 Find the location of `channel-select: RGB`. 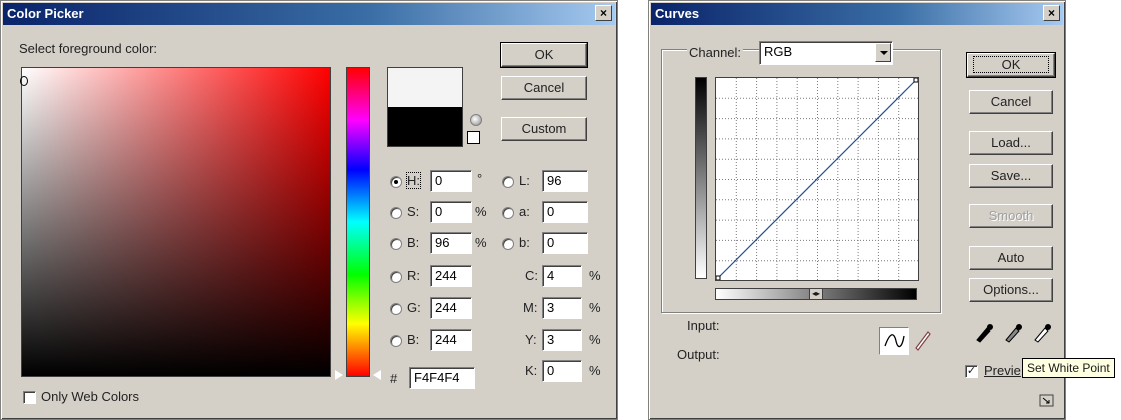

channel-select: RGB is located at coordinates (826, 53).